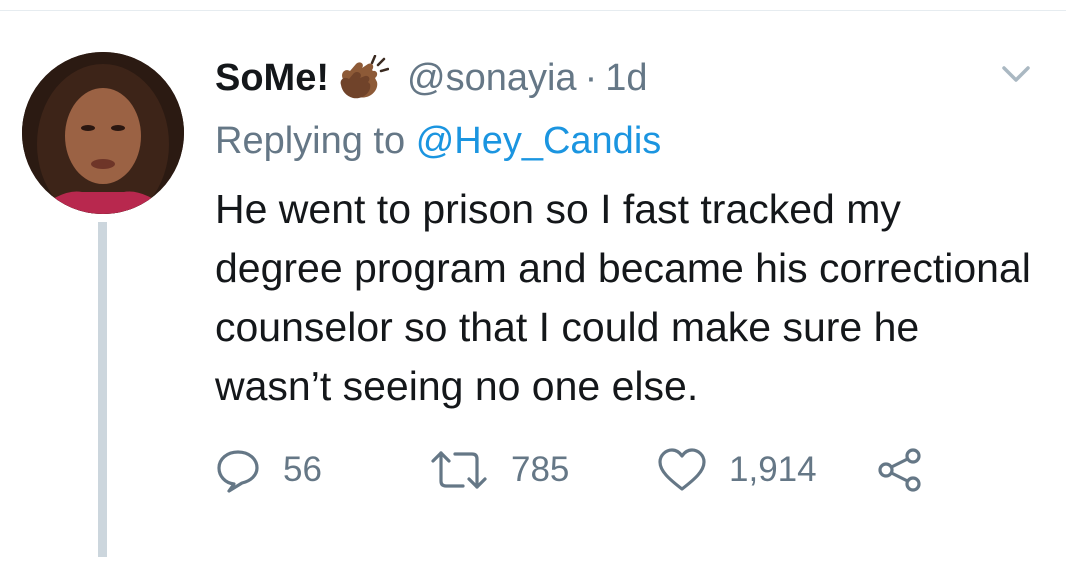 This screenshot has height=564, width=1066. Describe the element at coordinates (539, 141) in the screenshot. I see `replying-to-mention: @Hey_Candis` at that location.